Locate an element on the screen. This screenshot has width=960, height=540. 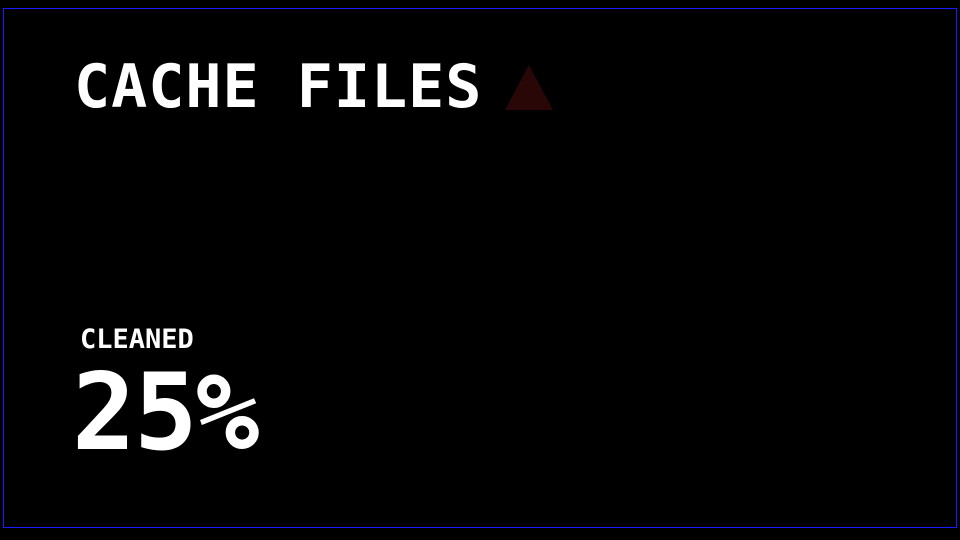
cleaned-percent-value: 25% is located at coordinates (165, 412).